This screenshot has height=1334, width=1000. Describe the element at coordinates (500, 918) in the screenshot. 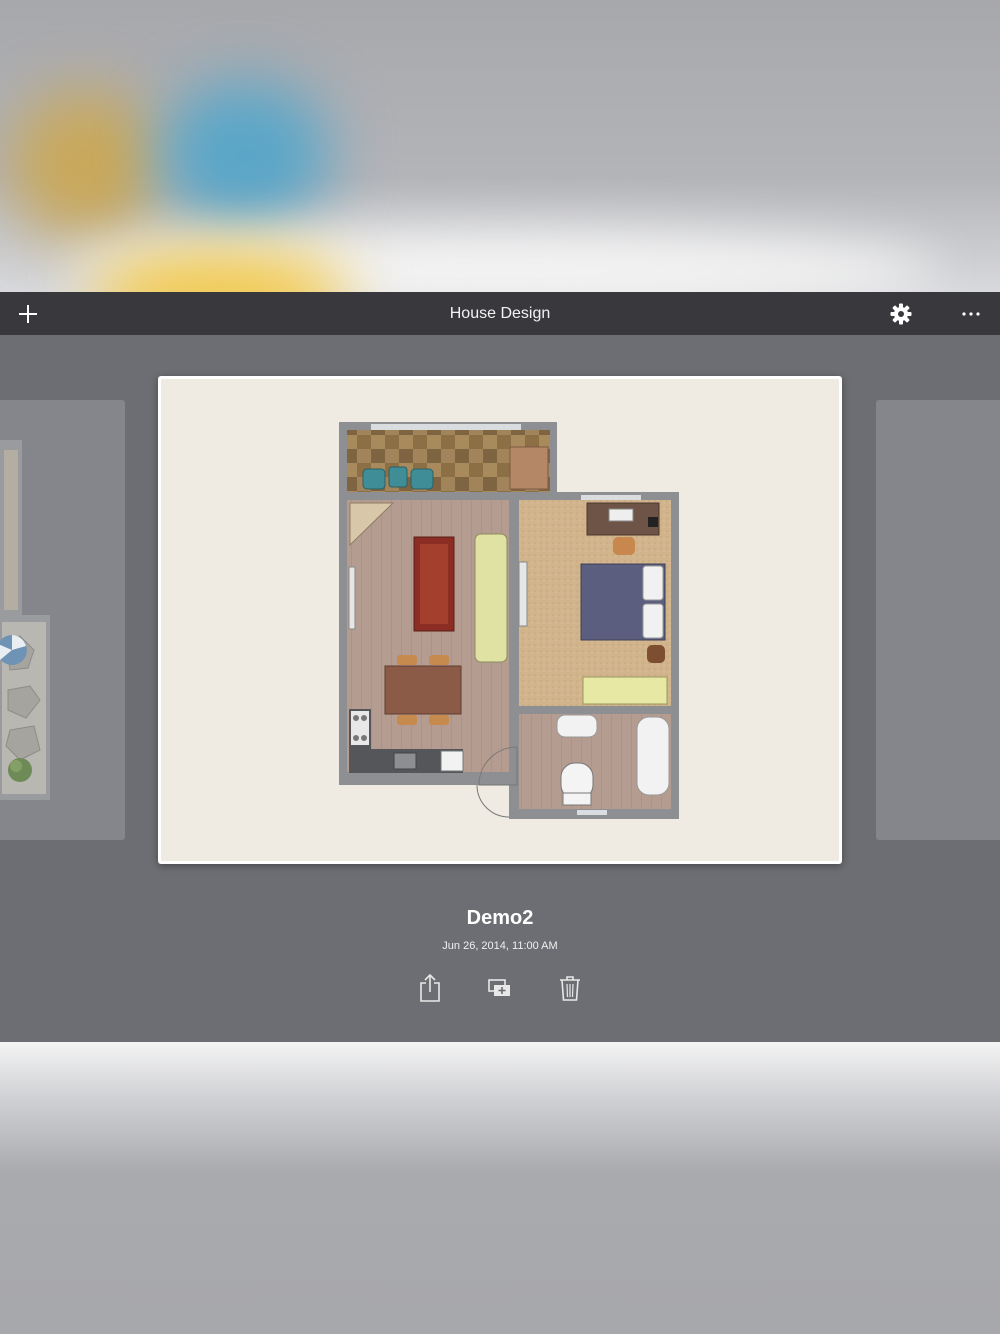

I see `document-name: Demo2` at that location.